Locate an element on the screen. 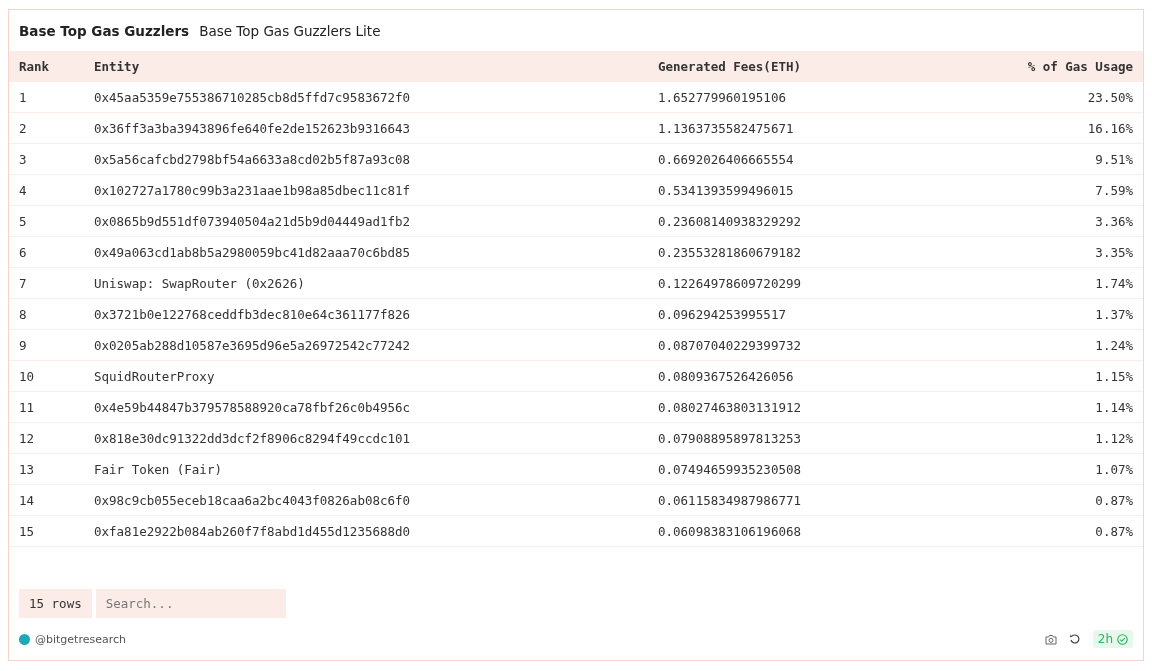 The image size is (1152, 671). table-cell: 14 is located at coordinates (51, 500).